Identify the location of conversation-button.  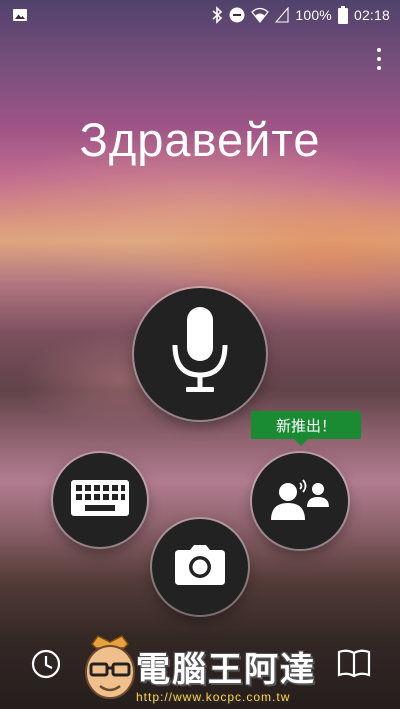
(300, 501).